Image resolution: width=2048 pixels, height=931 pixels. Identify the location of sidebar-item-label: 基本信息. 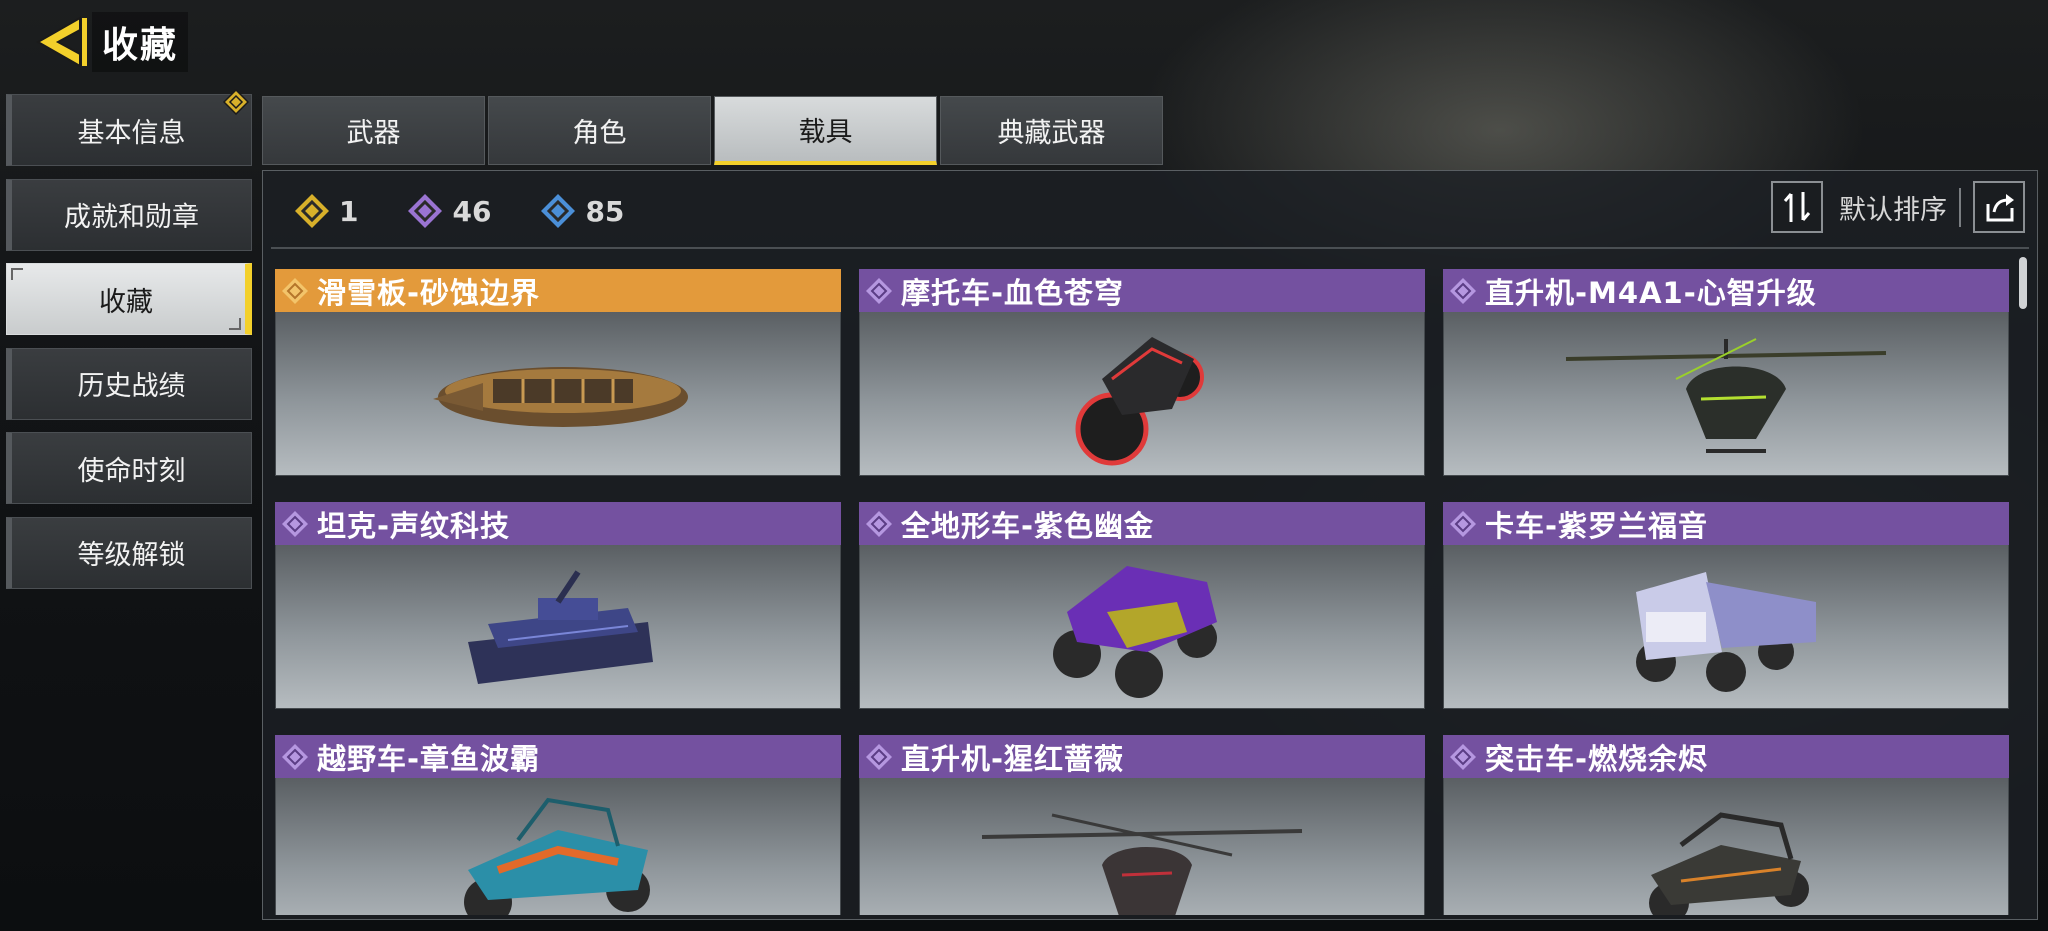
(131, 133).